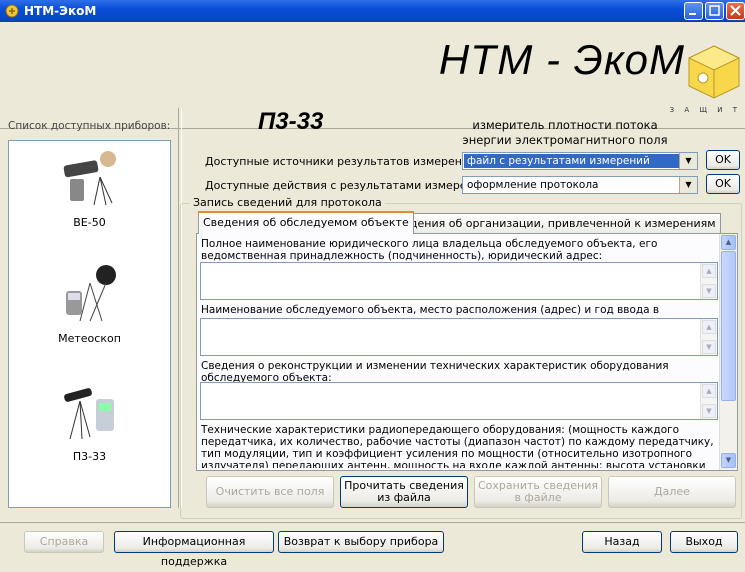  I want to click on save-to-file-button: Сохранить сведения в файле, so click(538, 492).